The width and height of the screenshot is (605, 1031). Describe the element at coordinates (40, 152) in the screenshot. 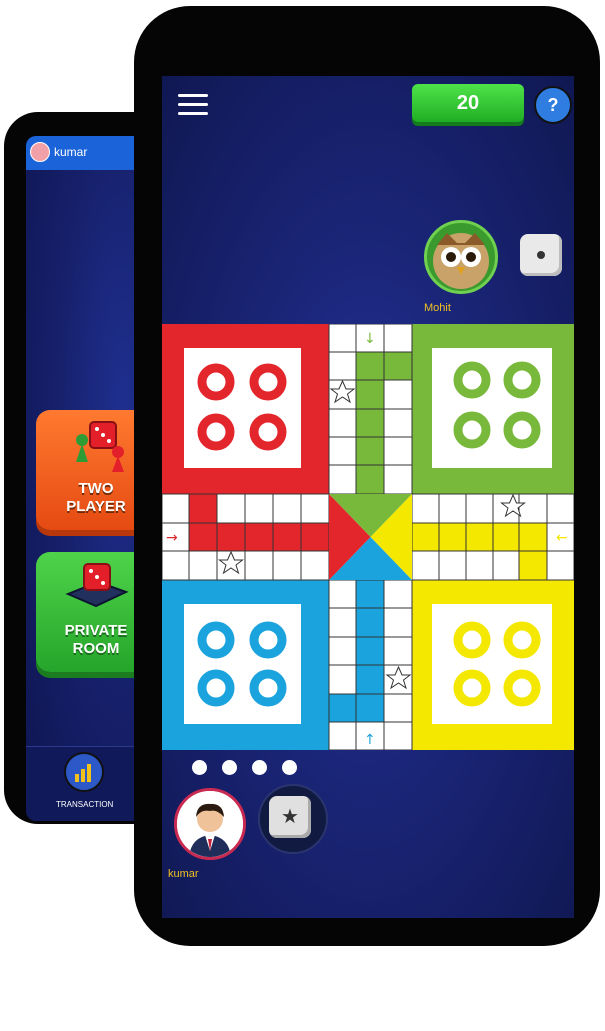

I see `lobby-avatar` at that location.